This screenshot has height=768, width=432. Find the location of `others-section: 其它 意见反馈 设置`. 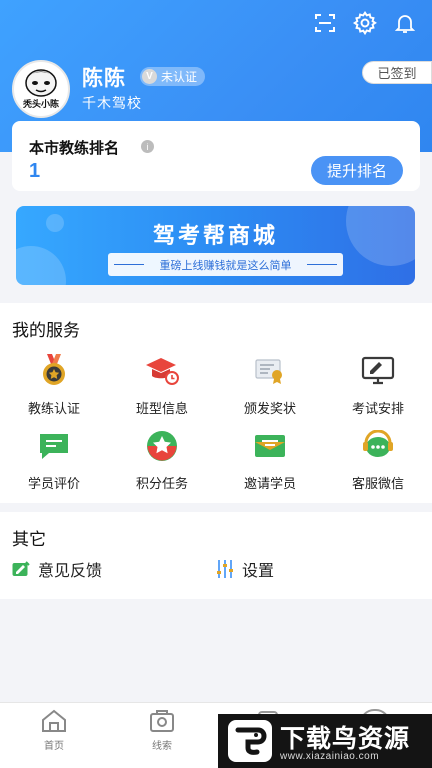

others-section: 其它 意见反馈 设置 is located at coordinates (216, 555).